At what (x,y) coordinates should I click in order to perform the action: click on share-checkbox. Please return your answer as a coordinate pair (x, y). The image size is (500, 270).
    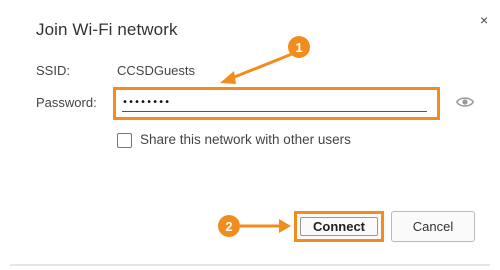
    Looking at the image, I should click on (124, 140).